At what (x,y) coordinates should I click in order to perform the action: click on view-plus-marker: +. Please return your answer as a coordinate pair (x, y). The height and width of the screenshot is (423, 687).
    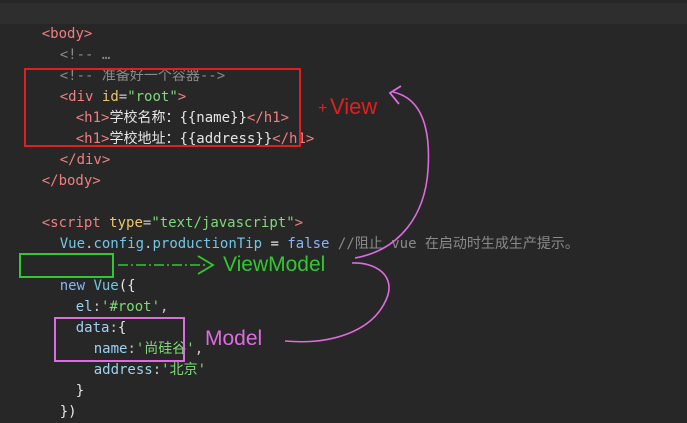
    Looking at the image, I should click on (323, 108).